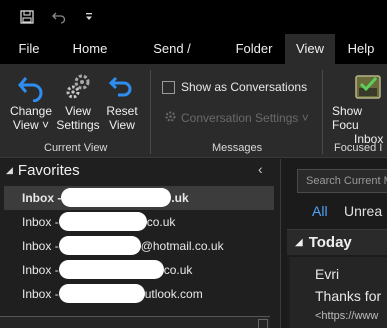 The image size is (387, 328). Describe the element at coordinates (180, 198) in the screenshot. I see `folder-suffix: .uk` at that location.